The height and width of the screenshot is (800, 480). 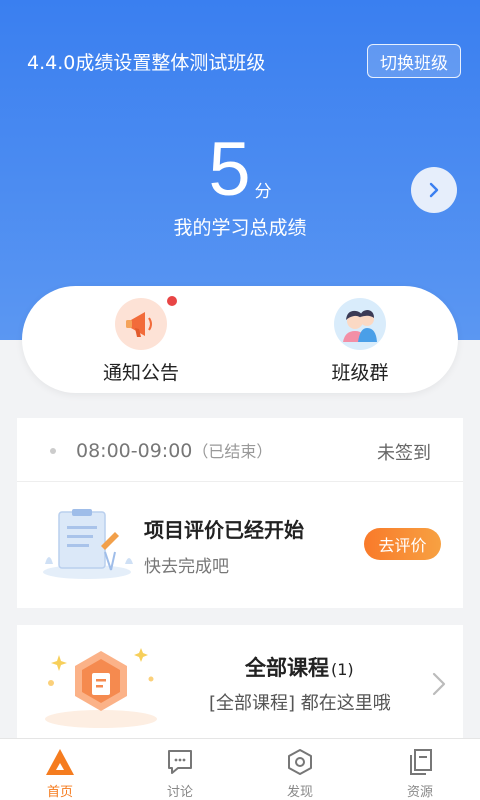 I want to click on tab-resources: 资源, so click(x=420, y=769).